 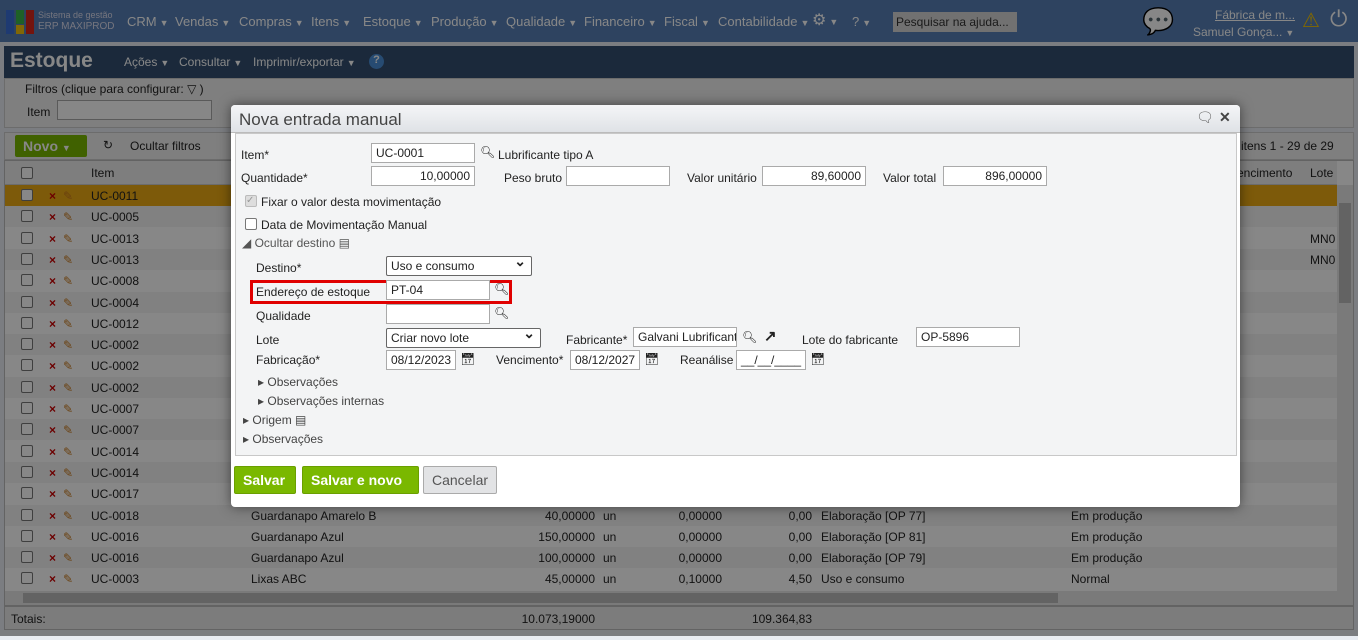 What do you see at coordinates (251, 201) in the screenshot?
I see `fix-value-checkbox: ✓` at bounding box center [251, 201].